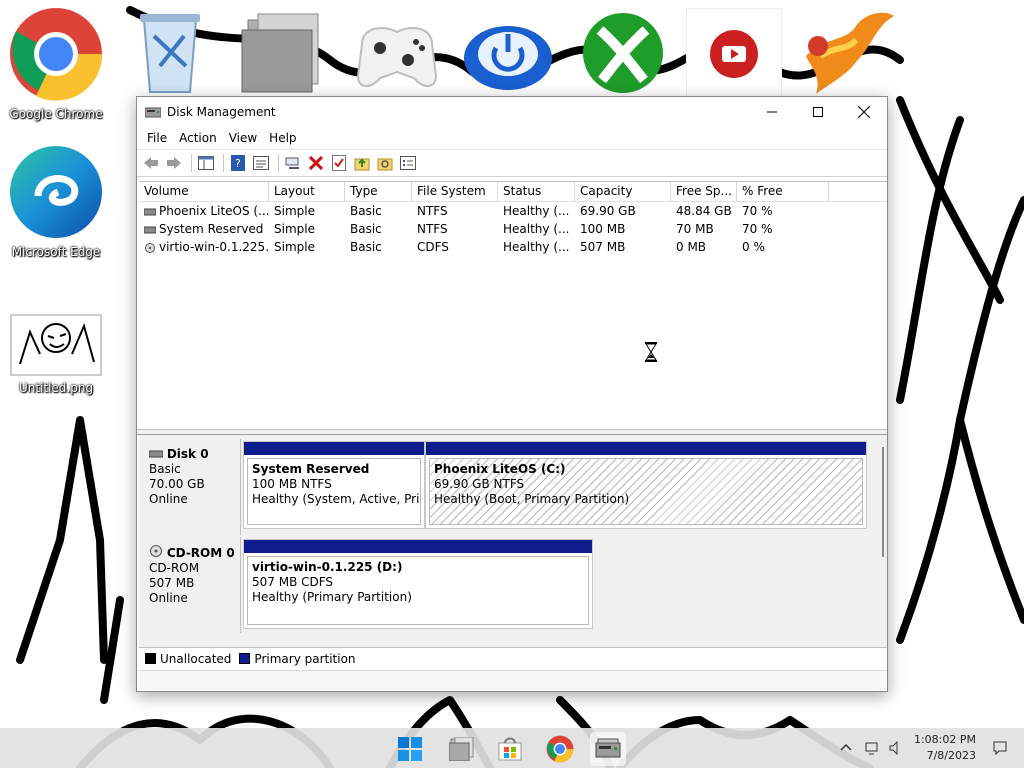 The height and width of the screenshot is (768, 1024). What do you see at coordinates (734, 53) in the screenshot?
I see `youtube-icon` at bounding box center [734, 53].